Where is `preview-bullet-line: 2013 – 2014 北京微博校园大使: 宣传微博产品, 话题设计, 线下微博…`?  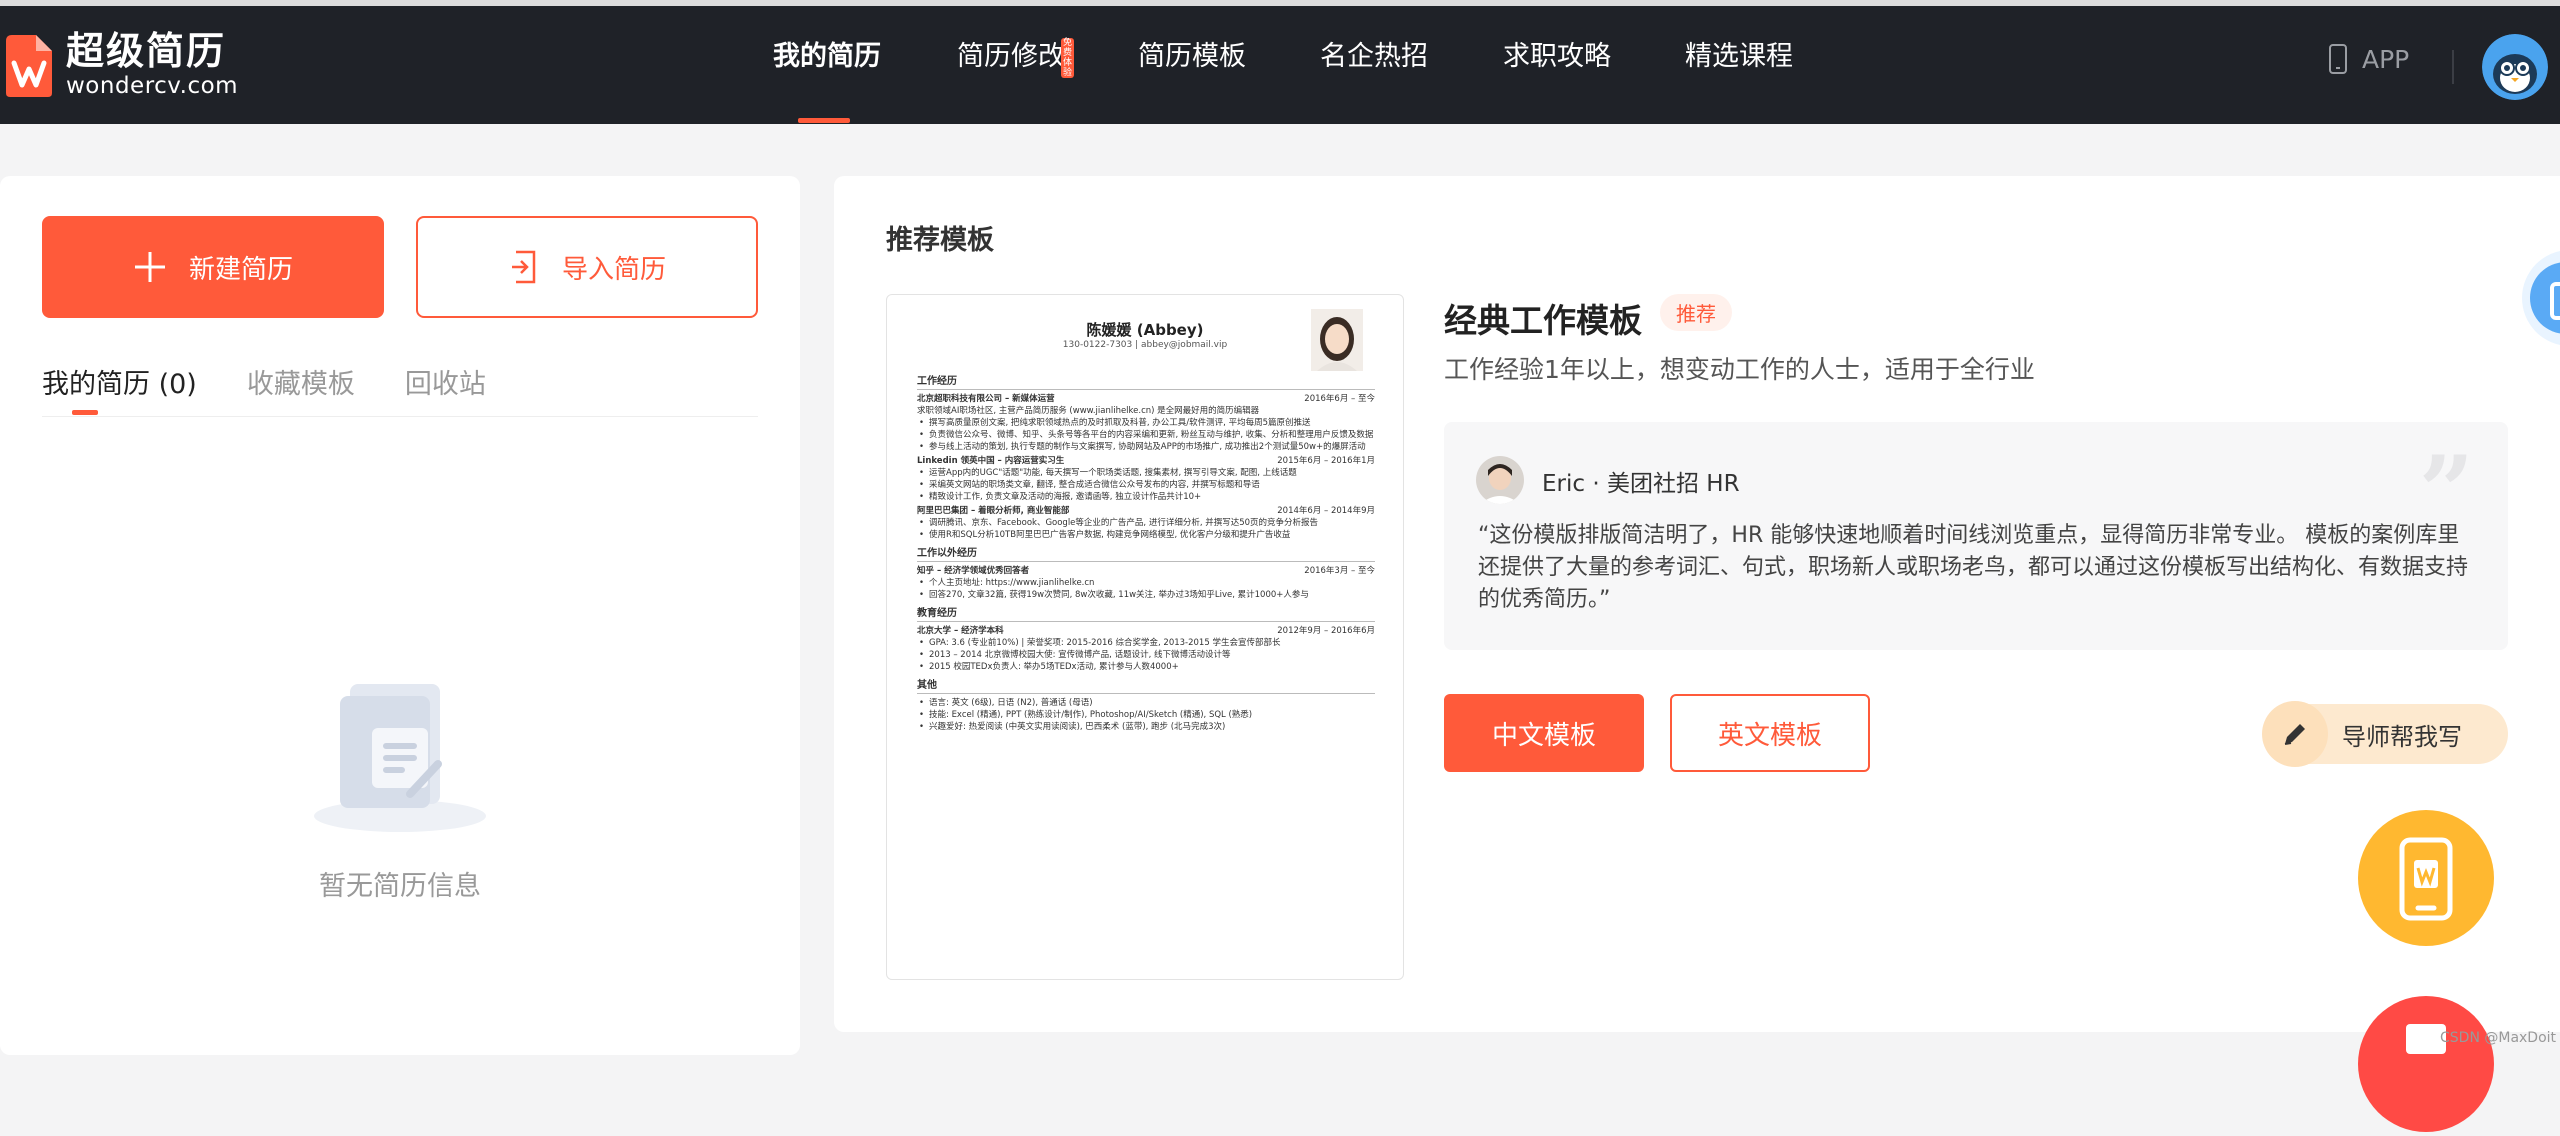 preview-bullet-line: 2013 – 2014 北京微博校园大使: 宣传微博产品, 话题设计, 线下微博… is located at coordinates (1146, 655).